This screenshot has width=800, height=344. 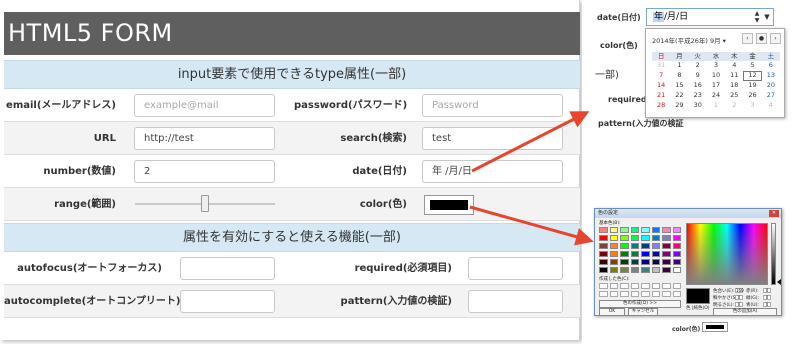 What do you see at coordinates (771, 76) in the screenshot?
I see `calendar-day: 13` at bounding box center [771, 76].